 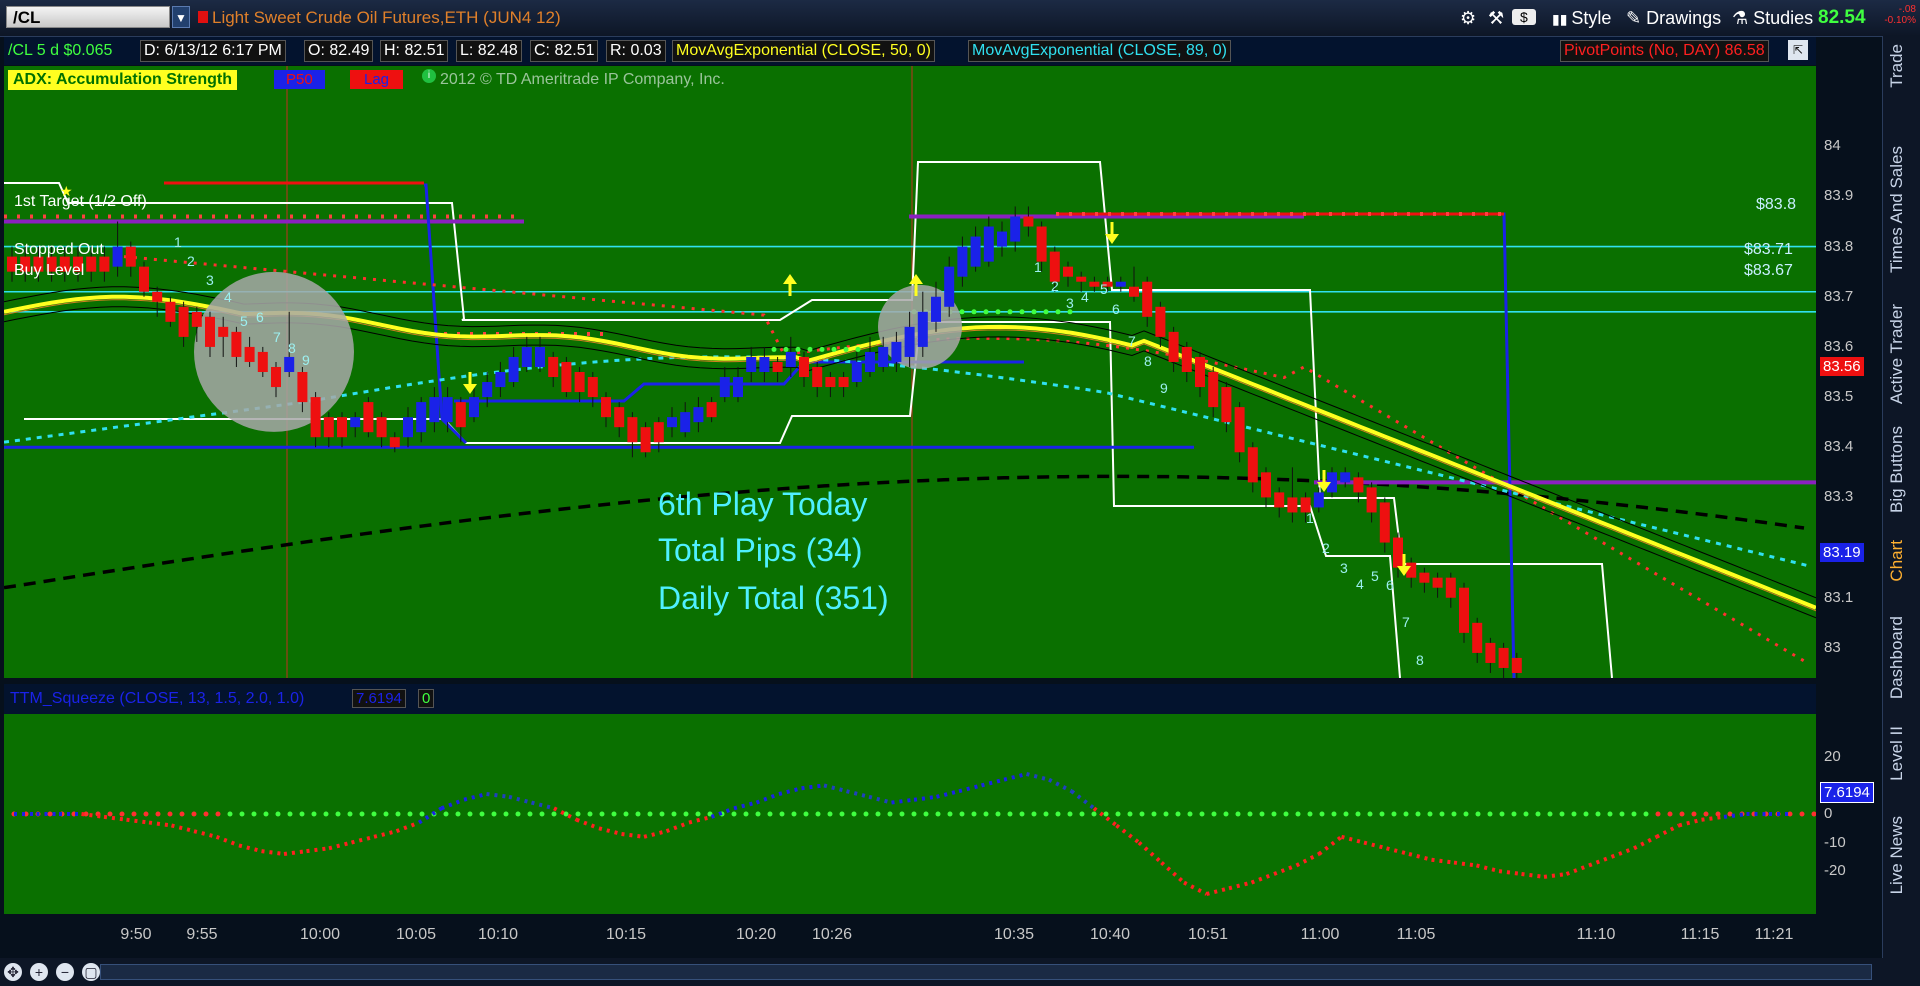 I want to click on side-tab-dashboard: Dashboard, so click(x=1897, y=657).